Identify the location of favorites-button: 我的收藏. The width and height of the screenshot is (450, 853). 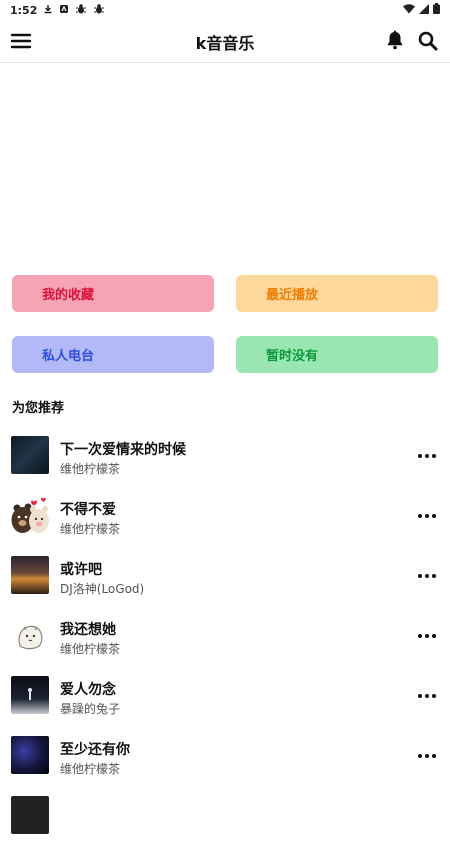
(113, 293).